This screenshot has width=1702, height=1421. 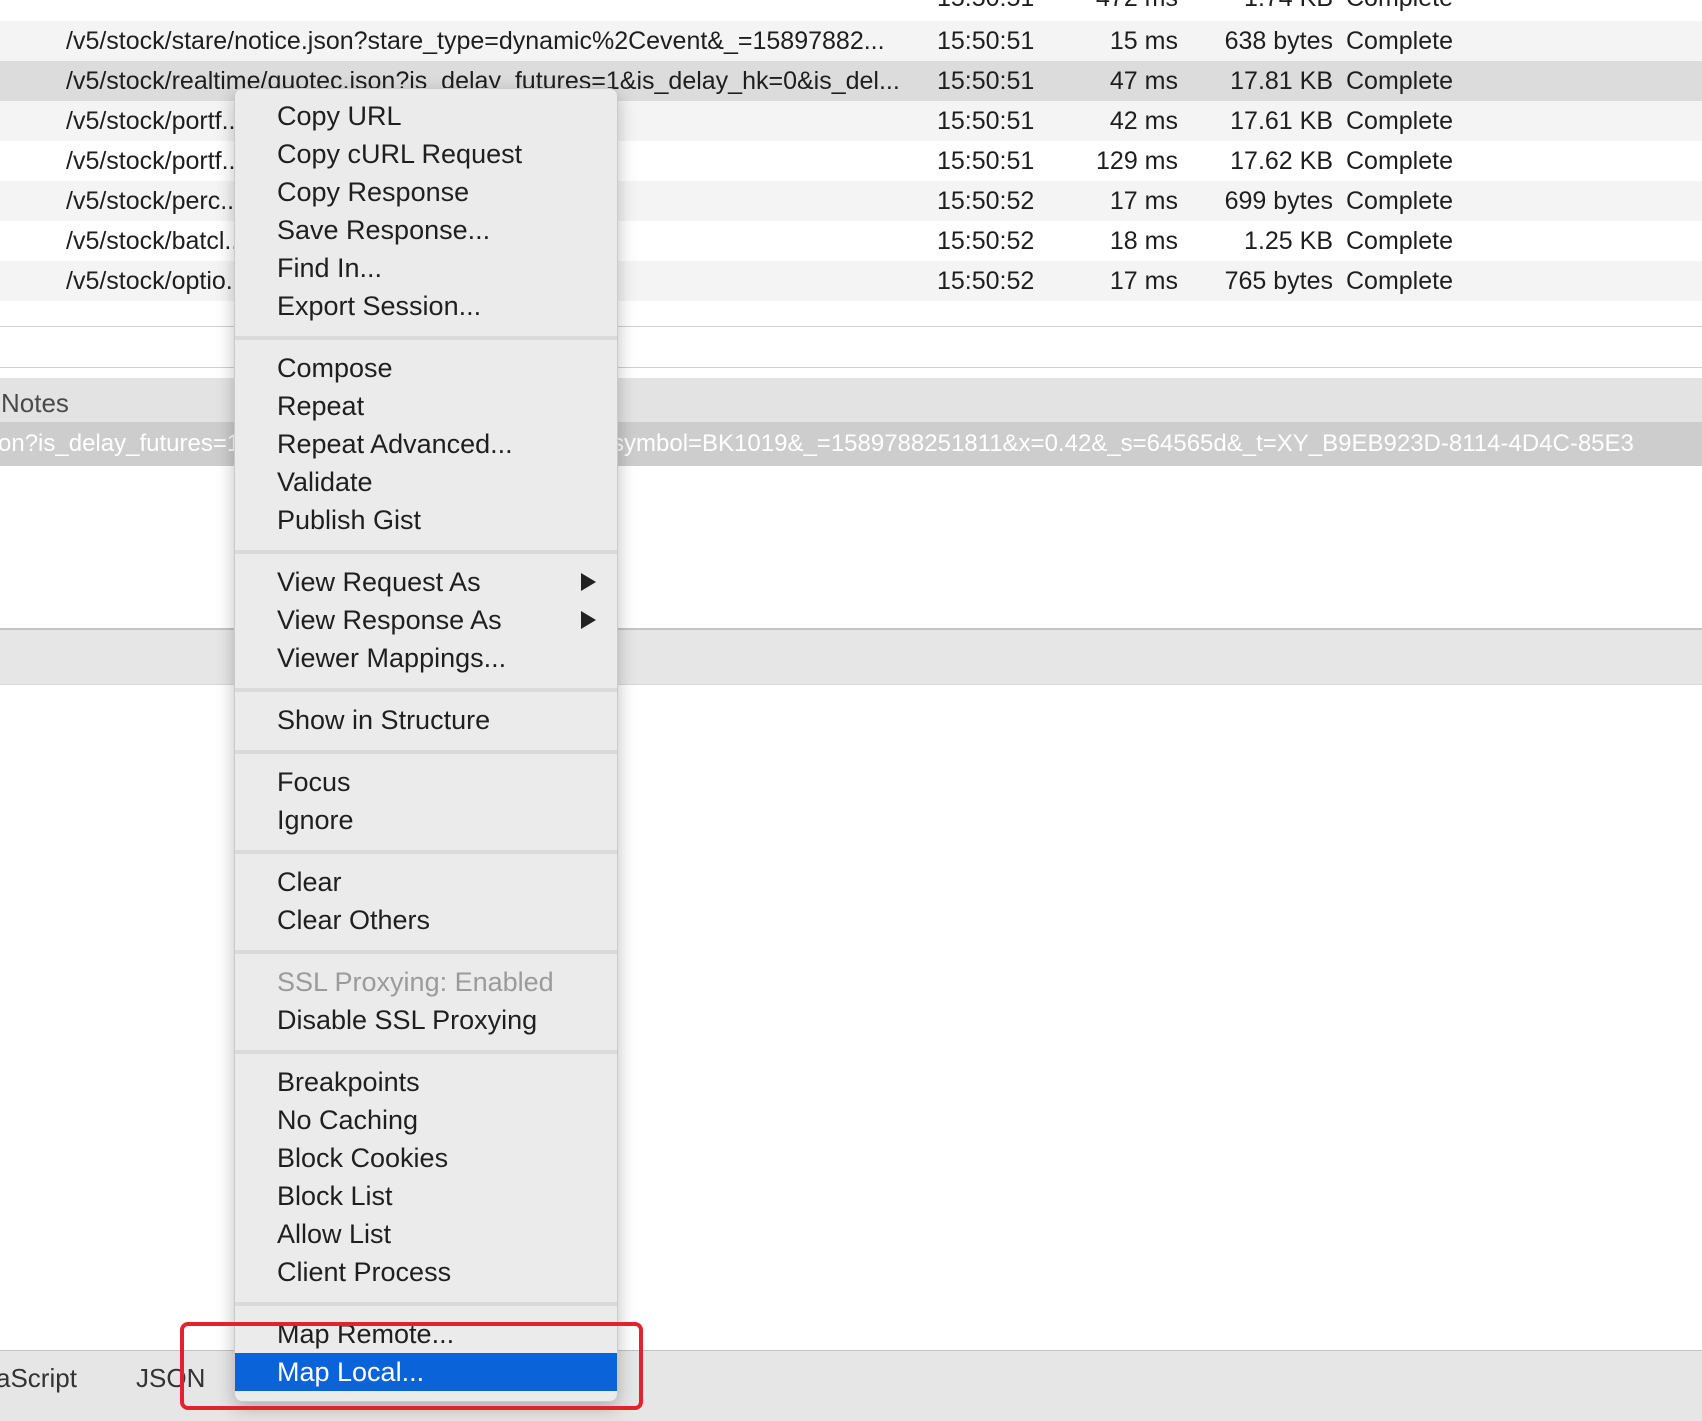 What do you see at coordinates (384, 720) in the screenshot?
I see `menu-item-label: Show in Structure` at bounding box center [384, 720].